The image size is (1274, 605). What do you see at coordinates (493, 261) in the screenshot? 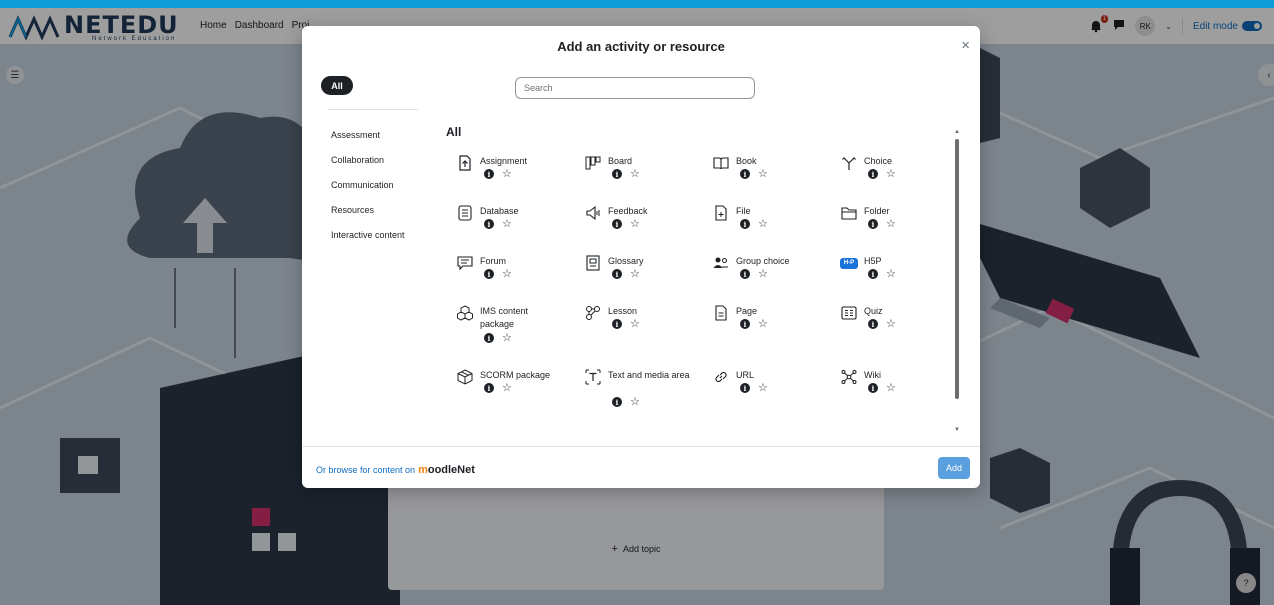
I see `activity-name: Forum` at bounding box center [493, 261].